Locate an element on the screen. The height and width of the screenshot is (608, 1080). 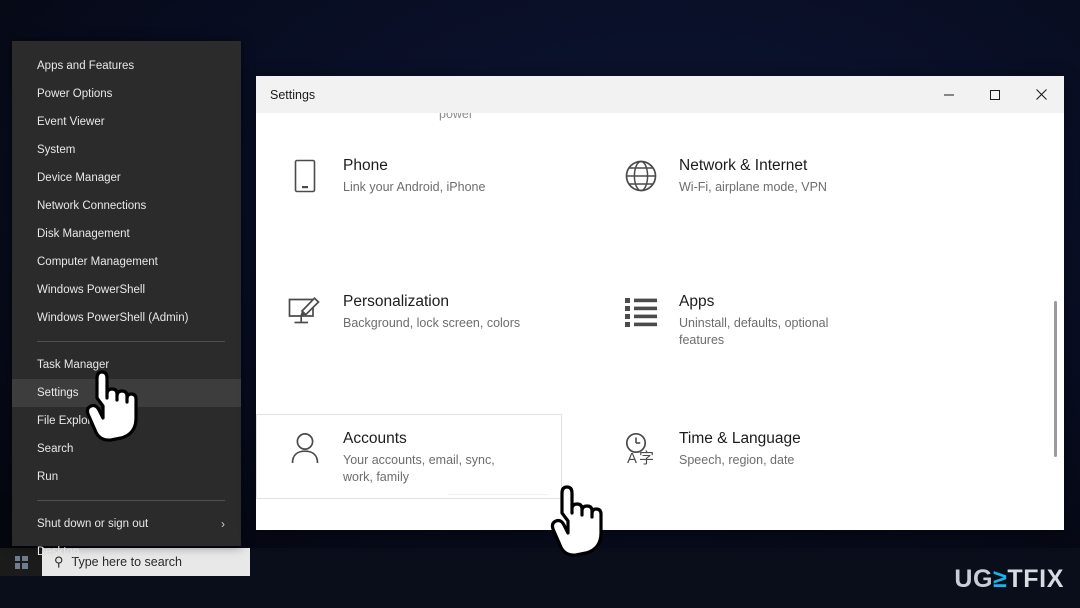
personalization-icon is located at coordinates (305, 312).